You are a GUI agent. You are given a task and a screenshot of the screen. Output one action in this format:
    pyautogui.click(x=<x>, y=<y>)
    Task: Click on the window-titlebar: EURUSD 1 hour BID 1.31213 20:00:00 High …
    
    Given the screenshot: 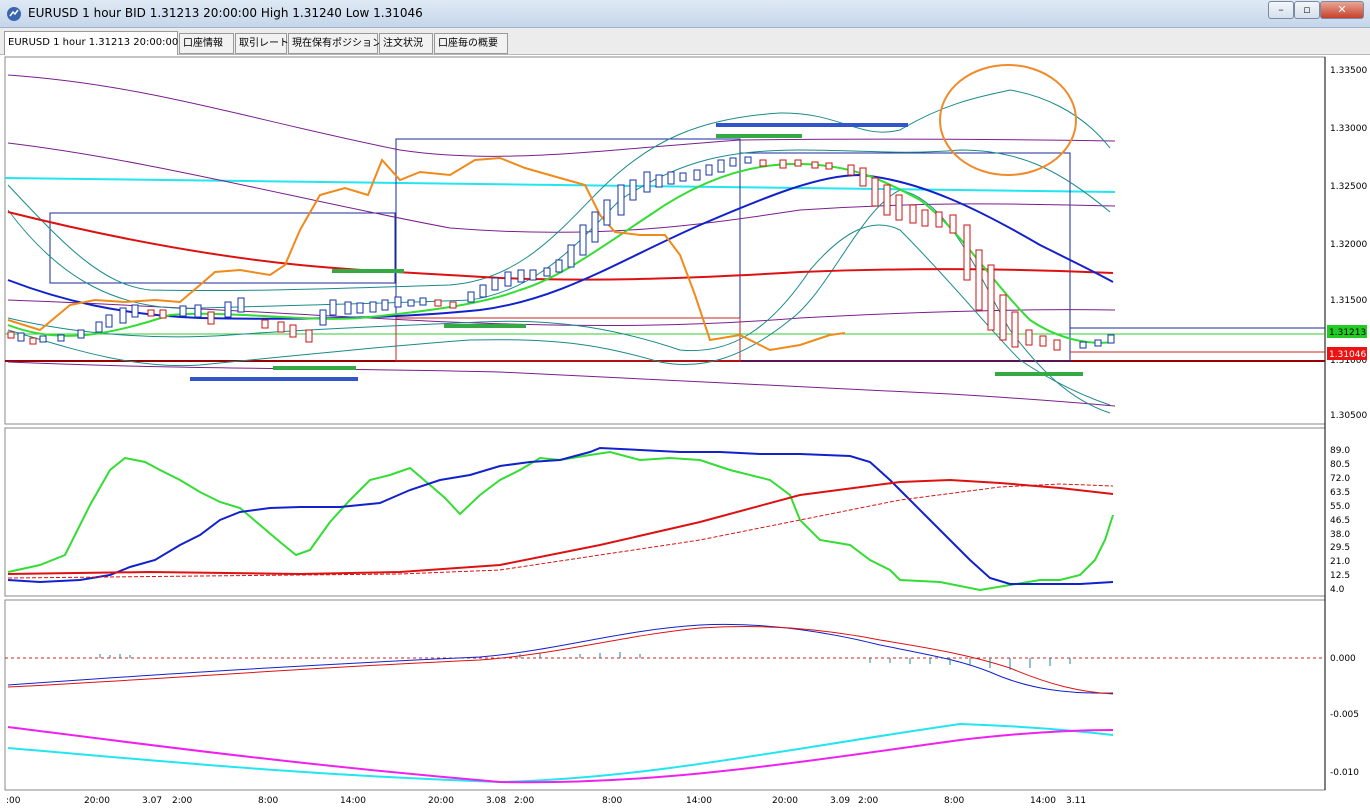 What is the action you would take?
    pyautogui.click(x=685, y=14)
    